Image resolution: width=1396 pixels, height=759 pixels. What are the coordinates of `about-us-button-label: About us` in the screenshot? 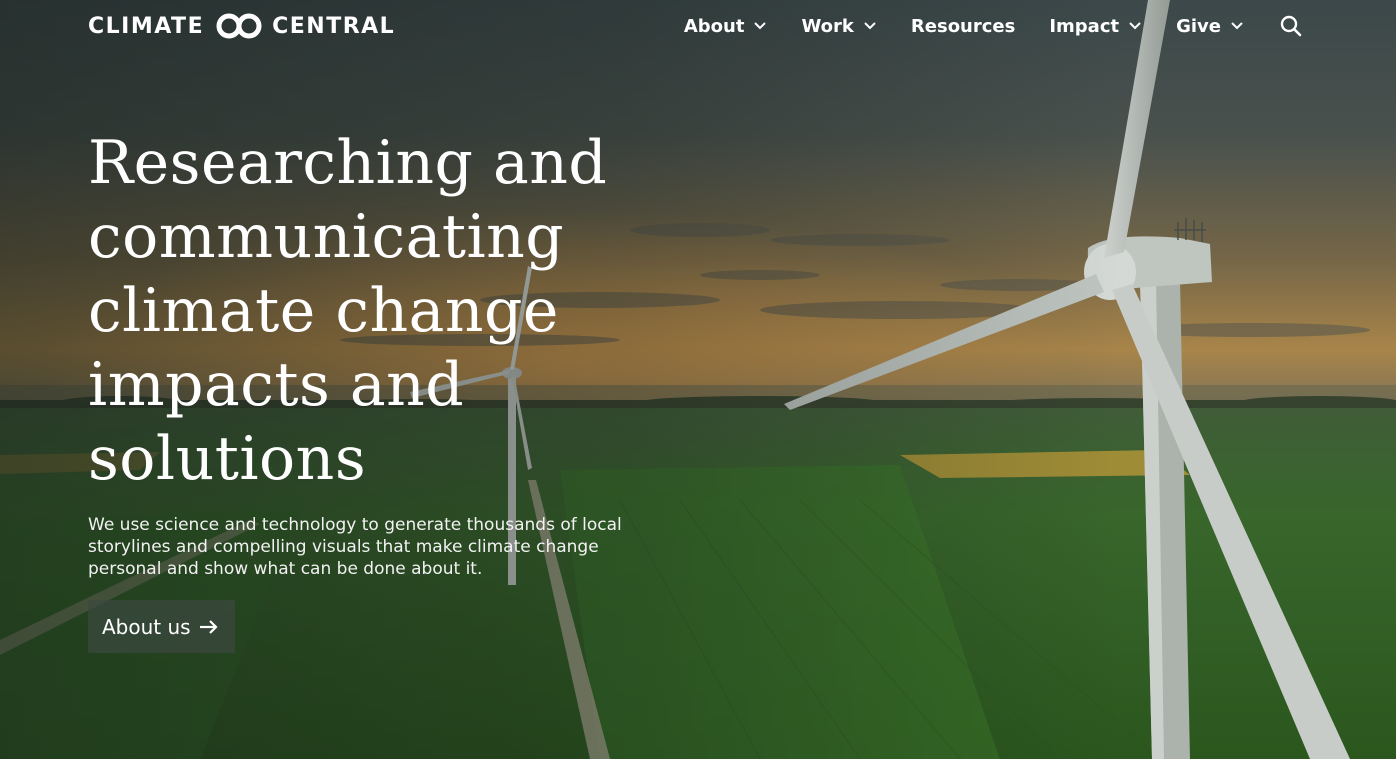 It's located at (146, 626).